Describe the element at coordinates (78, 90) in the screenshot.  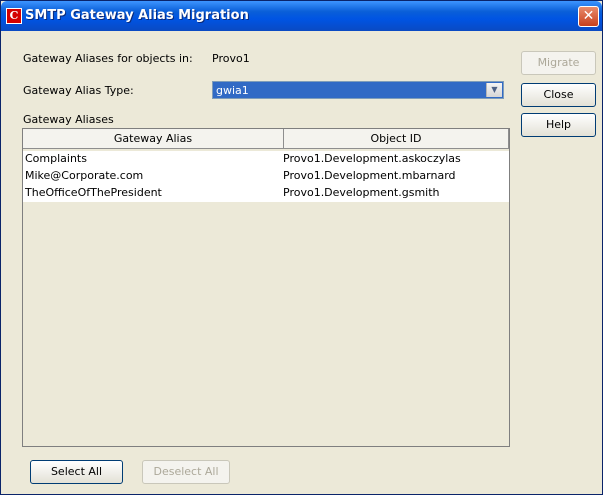
I see `type-label: Gateway Alias Type:` at that location.